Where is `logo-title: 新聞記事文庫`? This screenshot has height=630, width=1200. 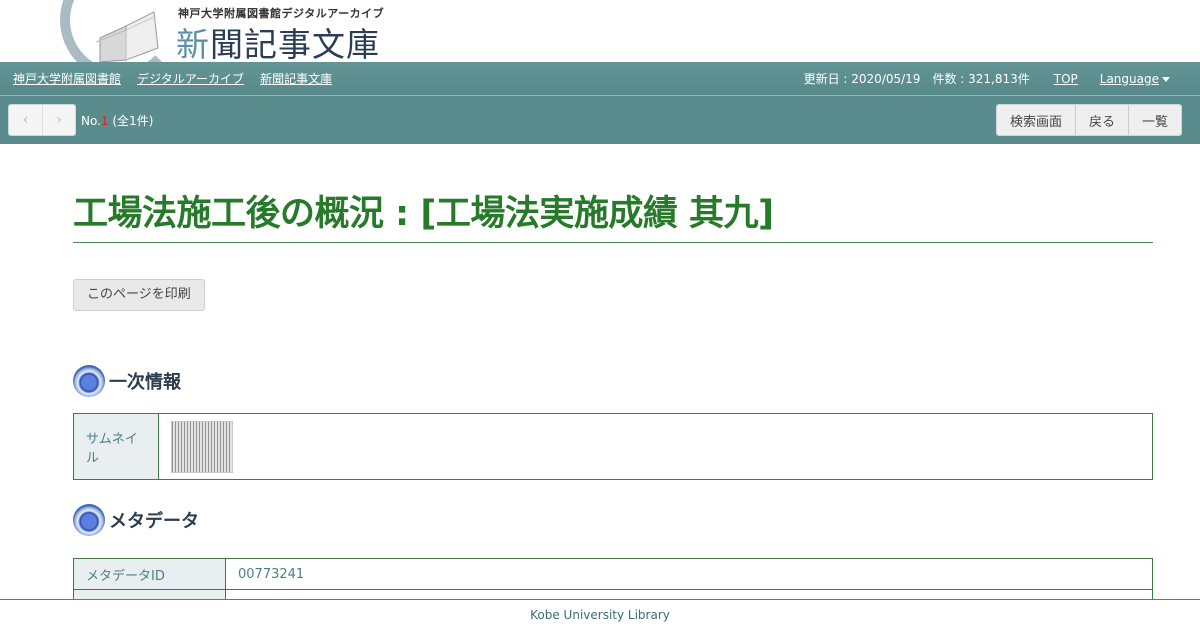 logo-title: 新聞記事文庫 is located at coordinates (278, 40).